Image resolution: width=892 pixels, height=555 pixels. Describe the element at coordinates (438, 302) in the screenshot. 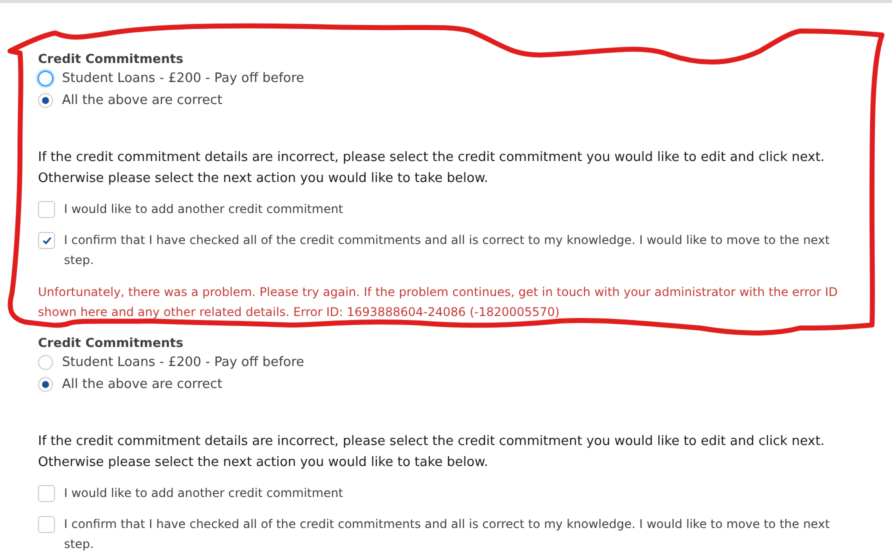

I see `error-message: Unfortunately, there was a problem. Please try again. If the problem continues, get in touch with your administrator with the error ID shown here and any other related details. Error ID: 1693888604-24086 (-1820005570)` at that location.